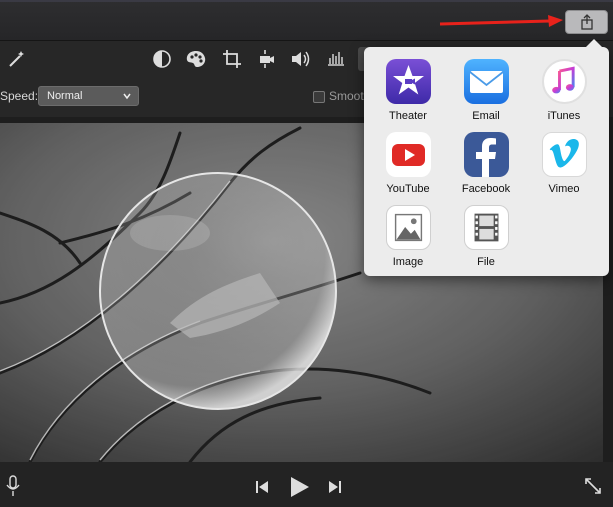 This screenshot has width=613, height=507. I want to click on film-strip-icon, so click(486, 227).